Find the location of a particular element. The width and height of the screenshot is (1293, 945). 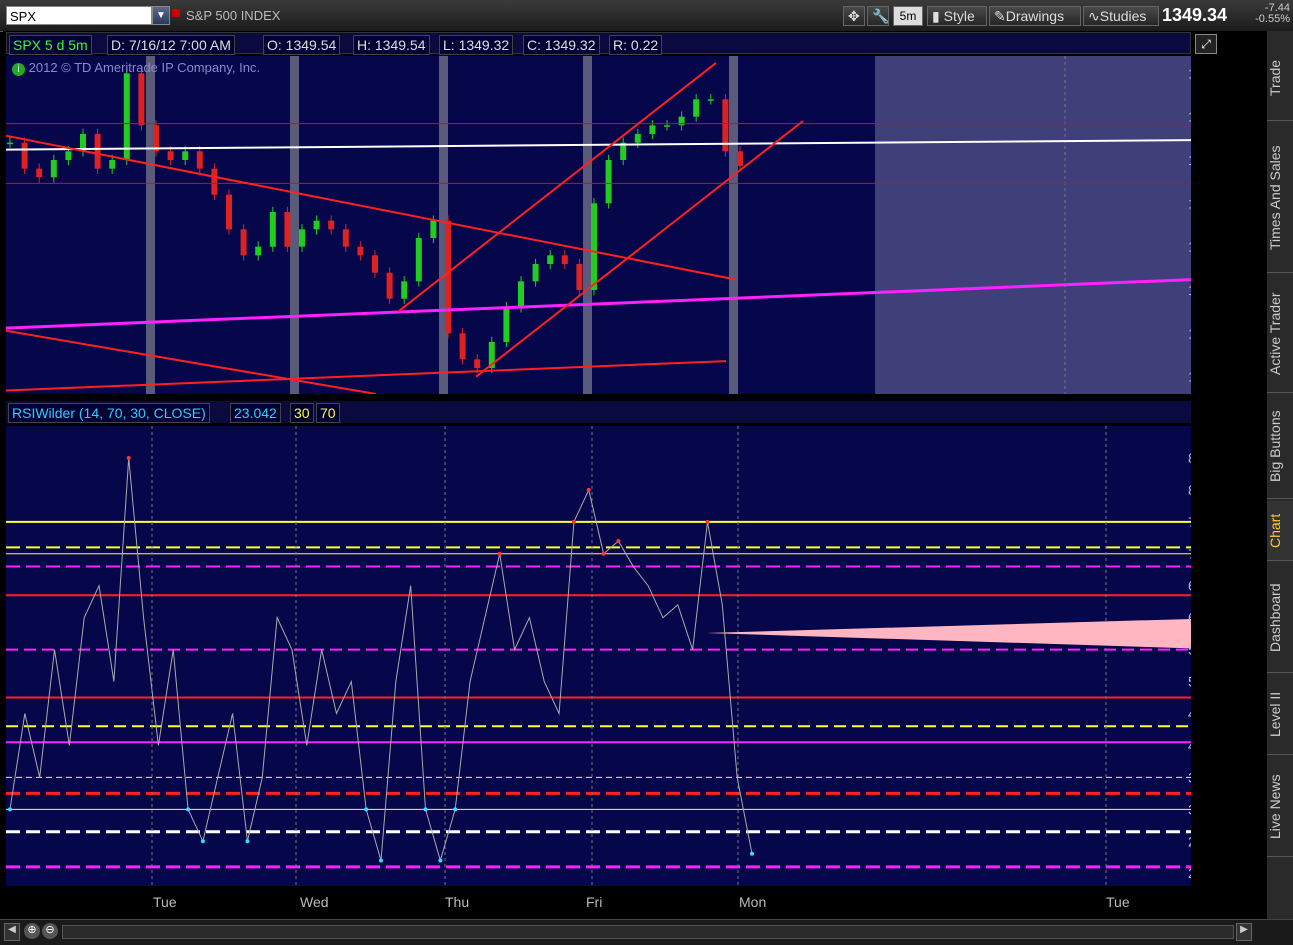

bar-date: D: 7/16/12 7:00 AM is located at coordinates (171, 45).